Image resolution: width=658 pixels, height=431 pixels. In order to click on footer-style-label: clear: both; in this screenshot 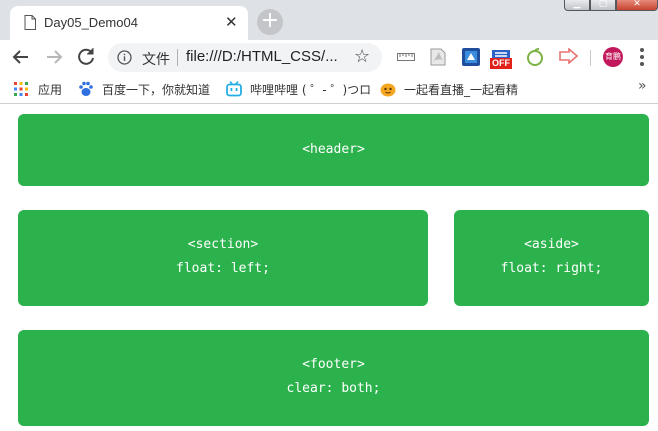, I will do `click(333, 388)`.